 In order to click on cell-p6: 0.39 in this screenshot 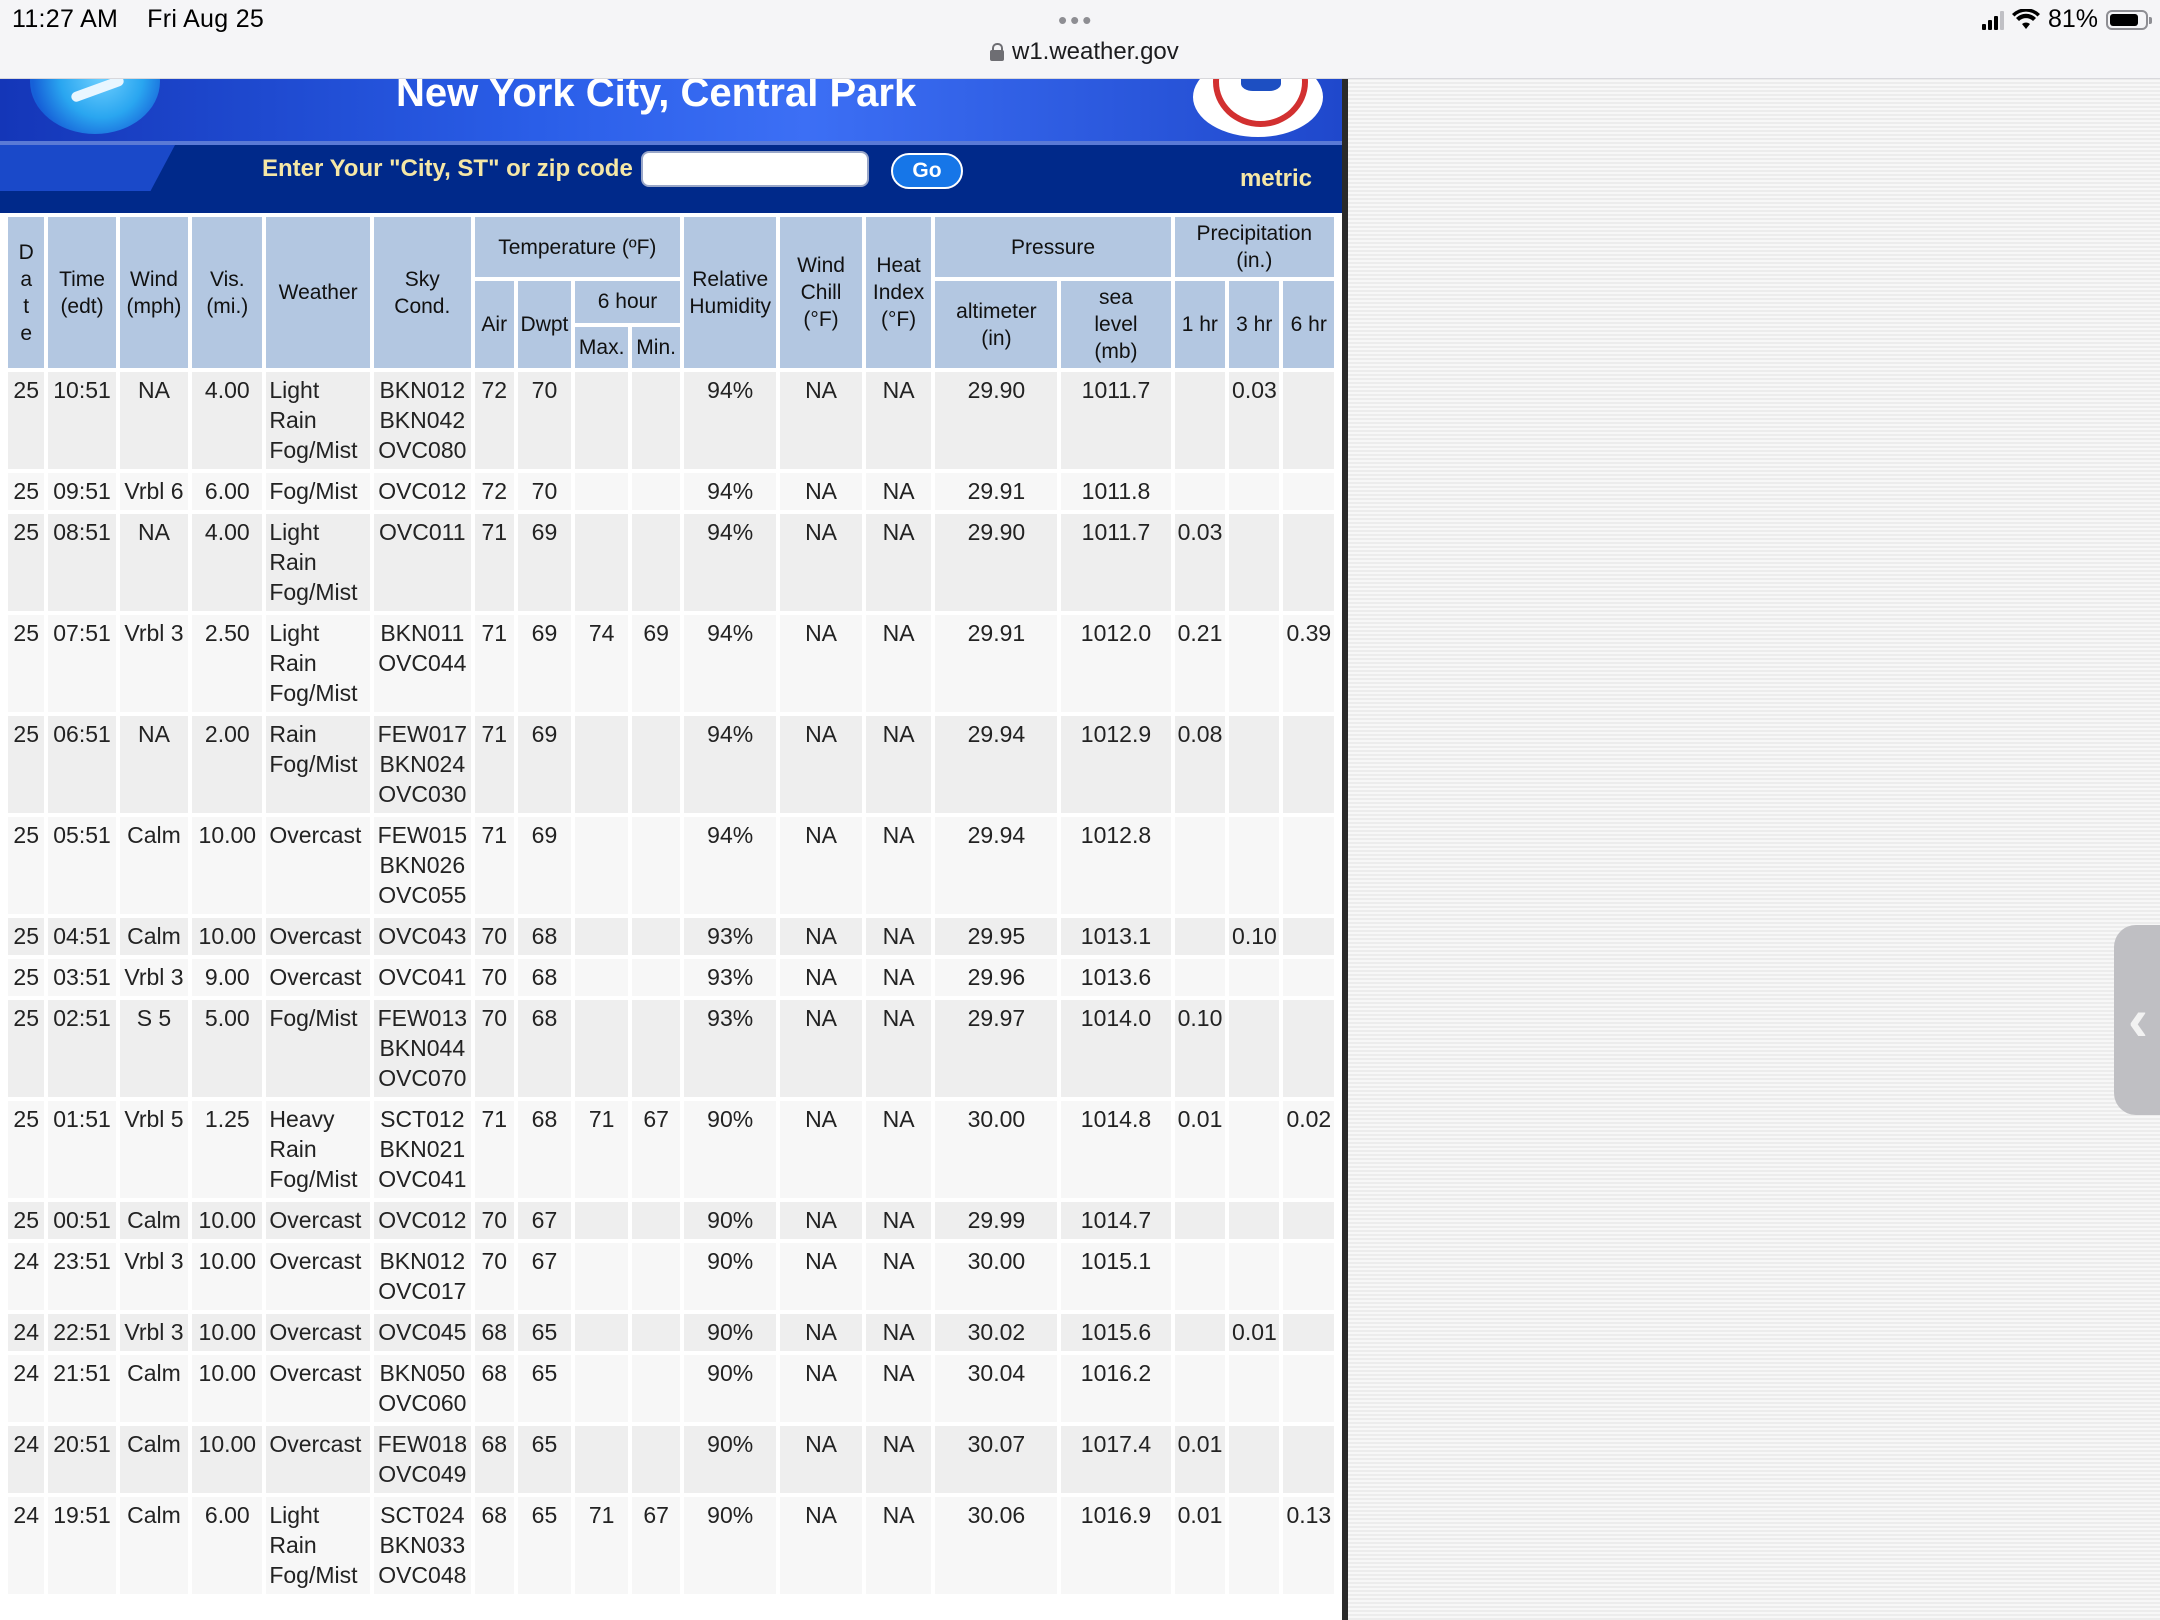, I will do `click(1308, 663)`.